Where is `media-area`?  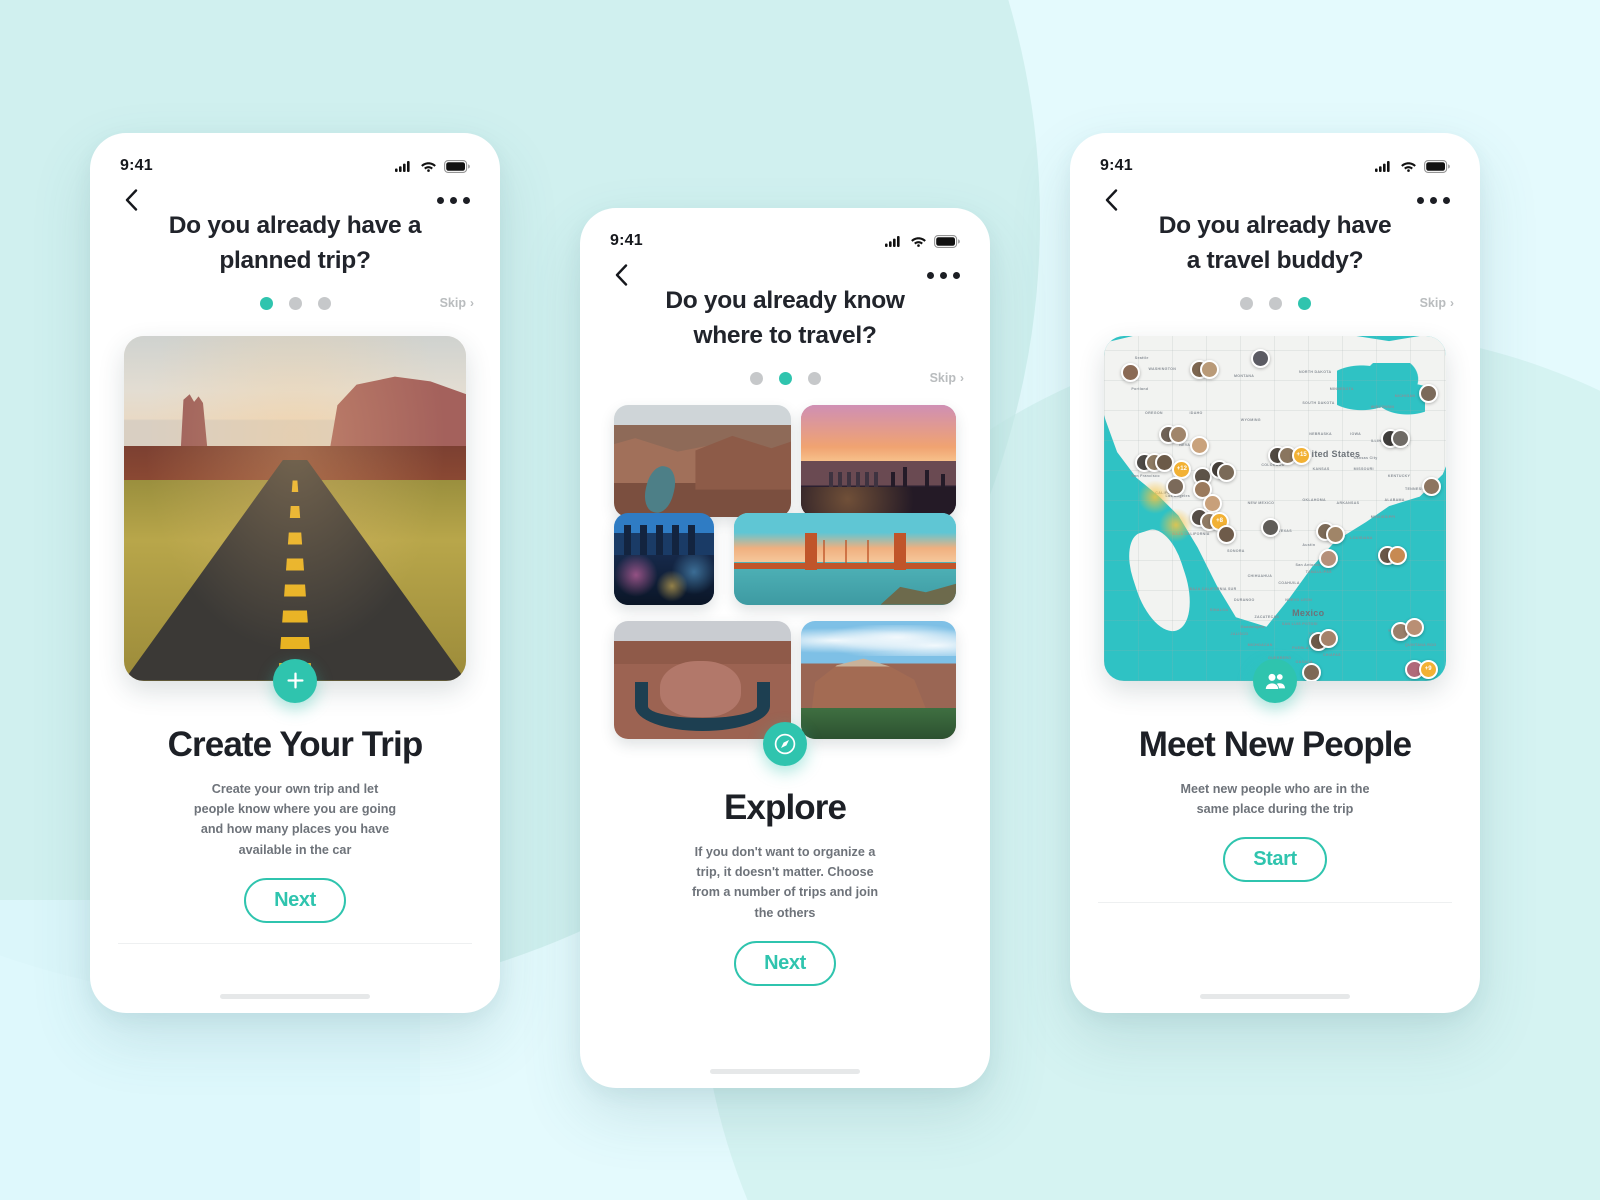 media-area is located at coordinates (785, 585).